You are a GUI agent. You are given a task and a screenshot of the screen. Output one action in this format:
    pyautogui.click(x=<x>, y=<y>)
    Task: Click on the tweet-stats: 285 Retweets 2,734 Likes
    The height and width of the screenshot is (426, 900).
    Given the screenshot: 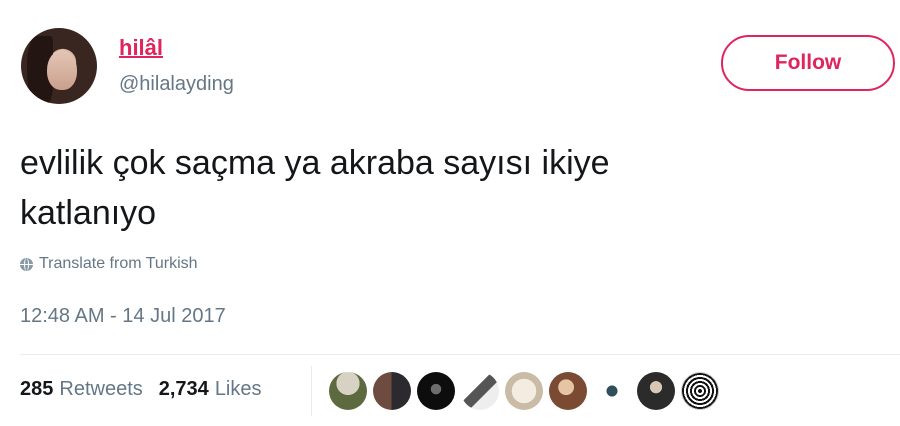 What is the action you would take?
    pyautogui.click(x=141, y=389)
    